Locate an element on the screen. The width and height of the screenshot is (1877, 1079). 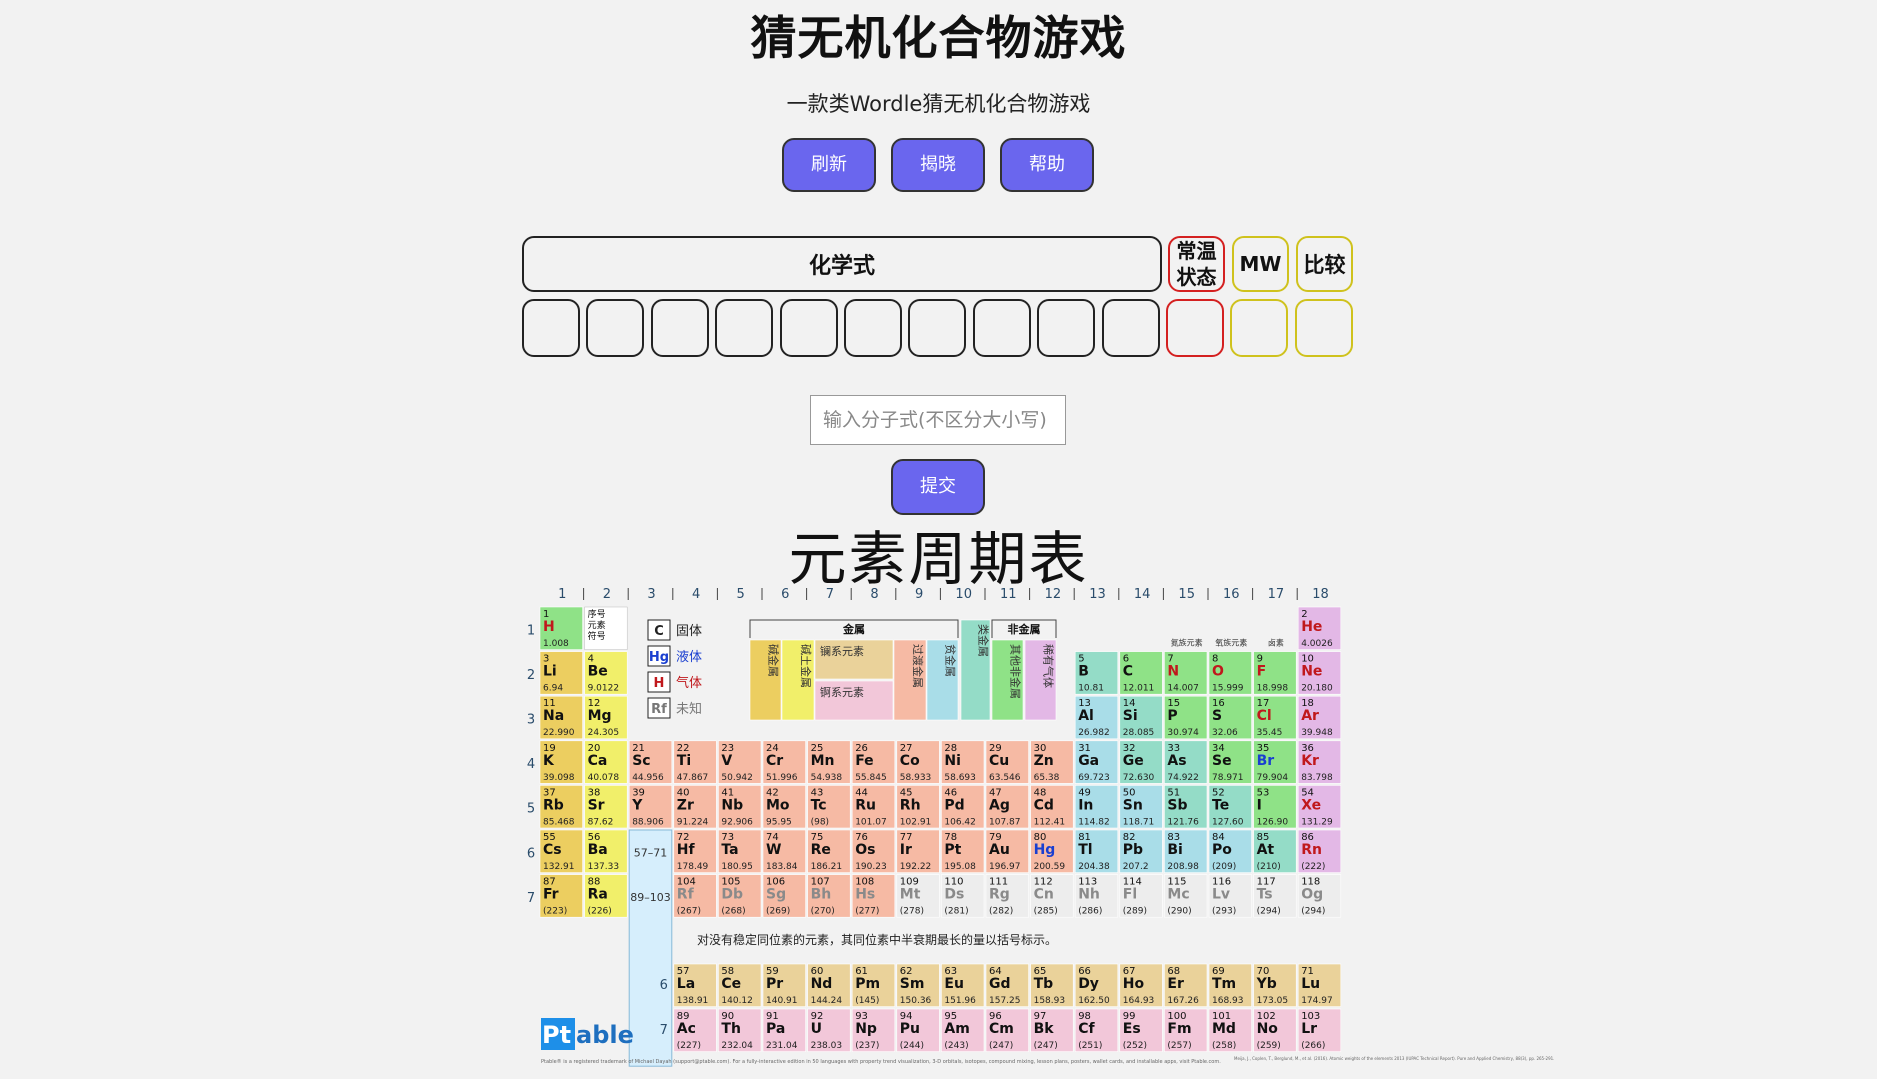
element-symbol: Ne is located at coordinates (1311, 672).